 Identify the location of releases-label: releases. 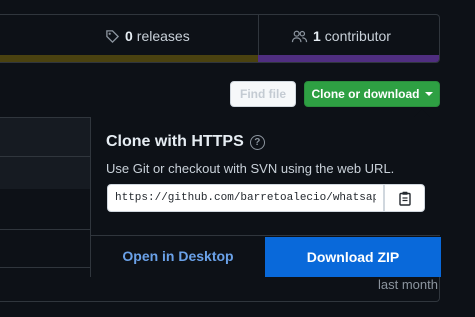
(163, 36).